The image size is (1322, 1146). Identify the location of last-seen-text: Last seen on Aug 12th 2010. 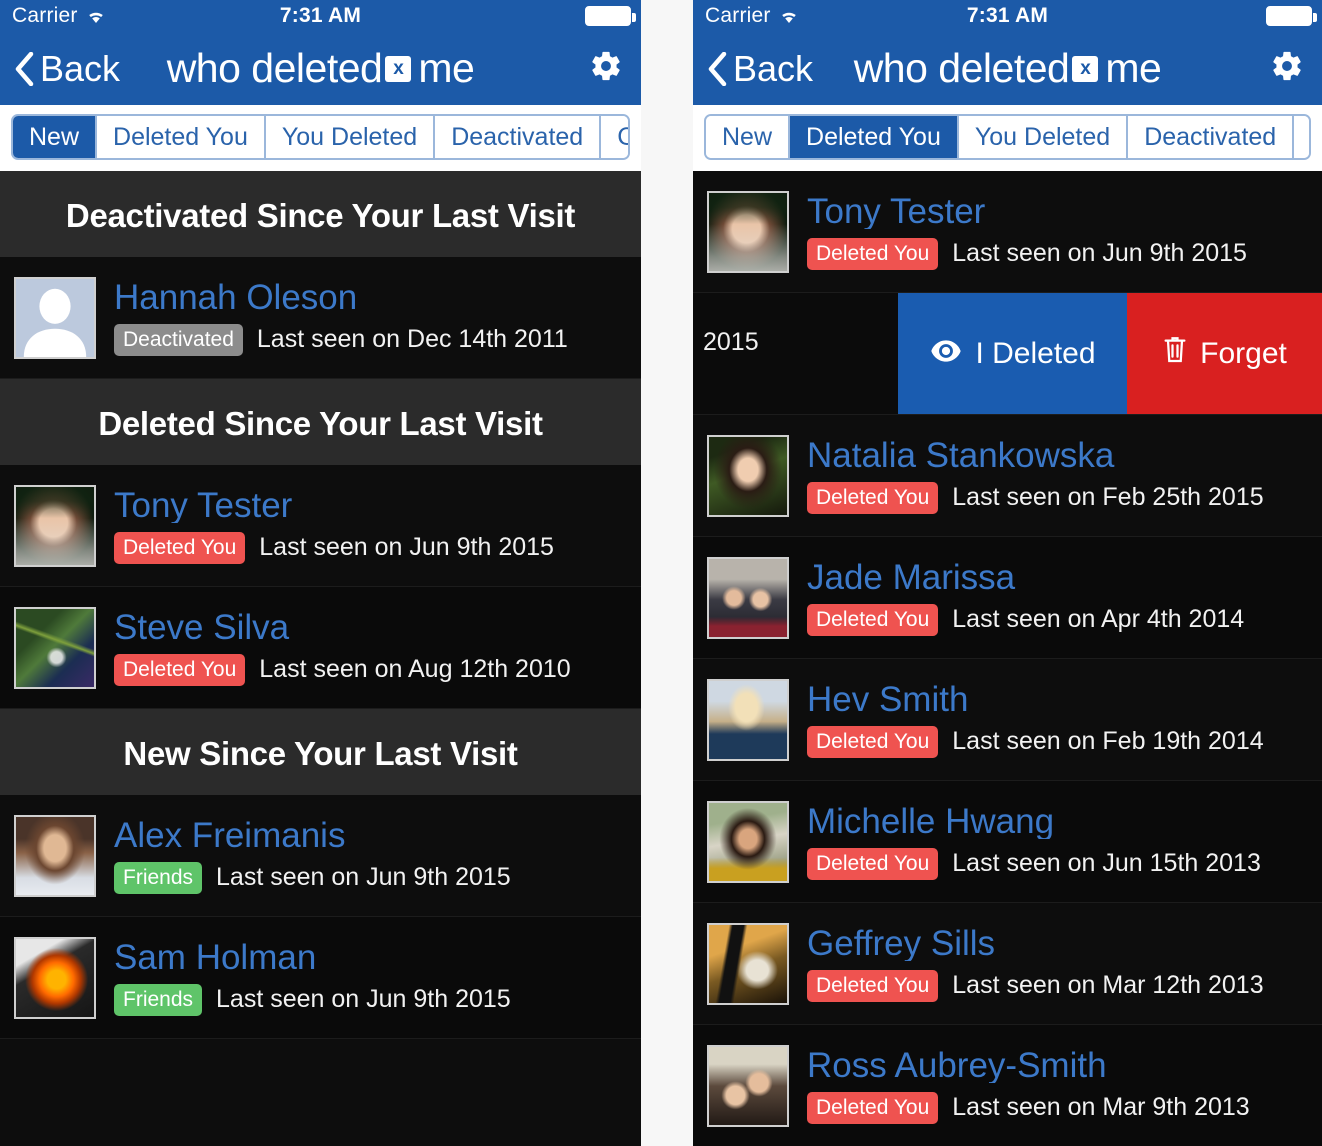
(415, 669).